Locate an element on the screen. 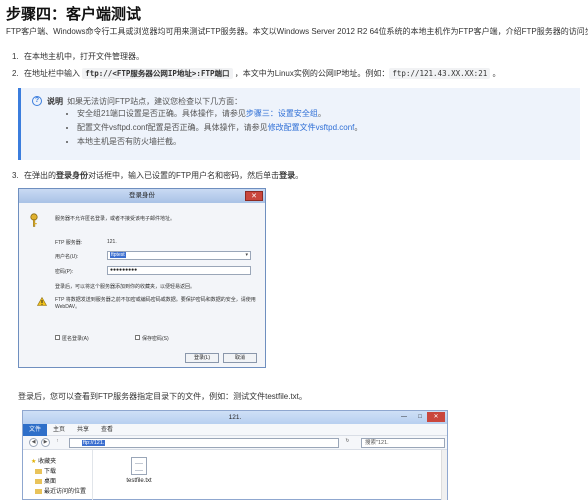 This screenshot has width=588, height=500. note-item: 安全组21端口设置是否正确。具体操作，请参见步骤三：设置安全组。 is located at coordinates (219, 113).